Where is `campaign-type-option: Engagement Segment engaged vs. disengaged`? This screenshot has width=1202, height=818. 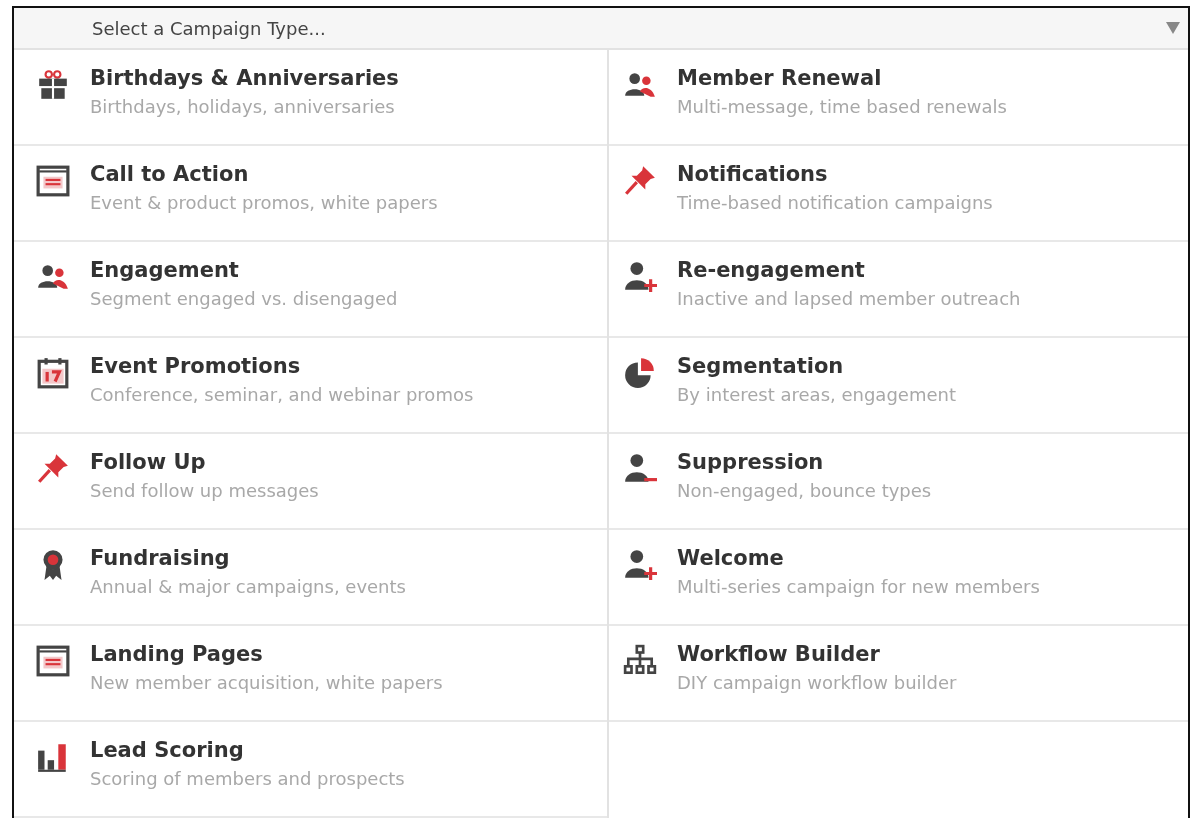 campaign-type-option: Engagement Segment engaged vs. disengaged is located at coordinates (310, 290).